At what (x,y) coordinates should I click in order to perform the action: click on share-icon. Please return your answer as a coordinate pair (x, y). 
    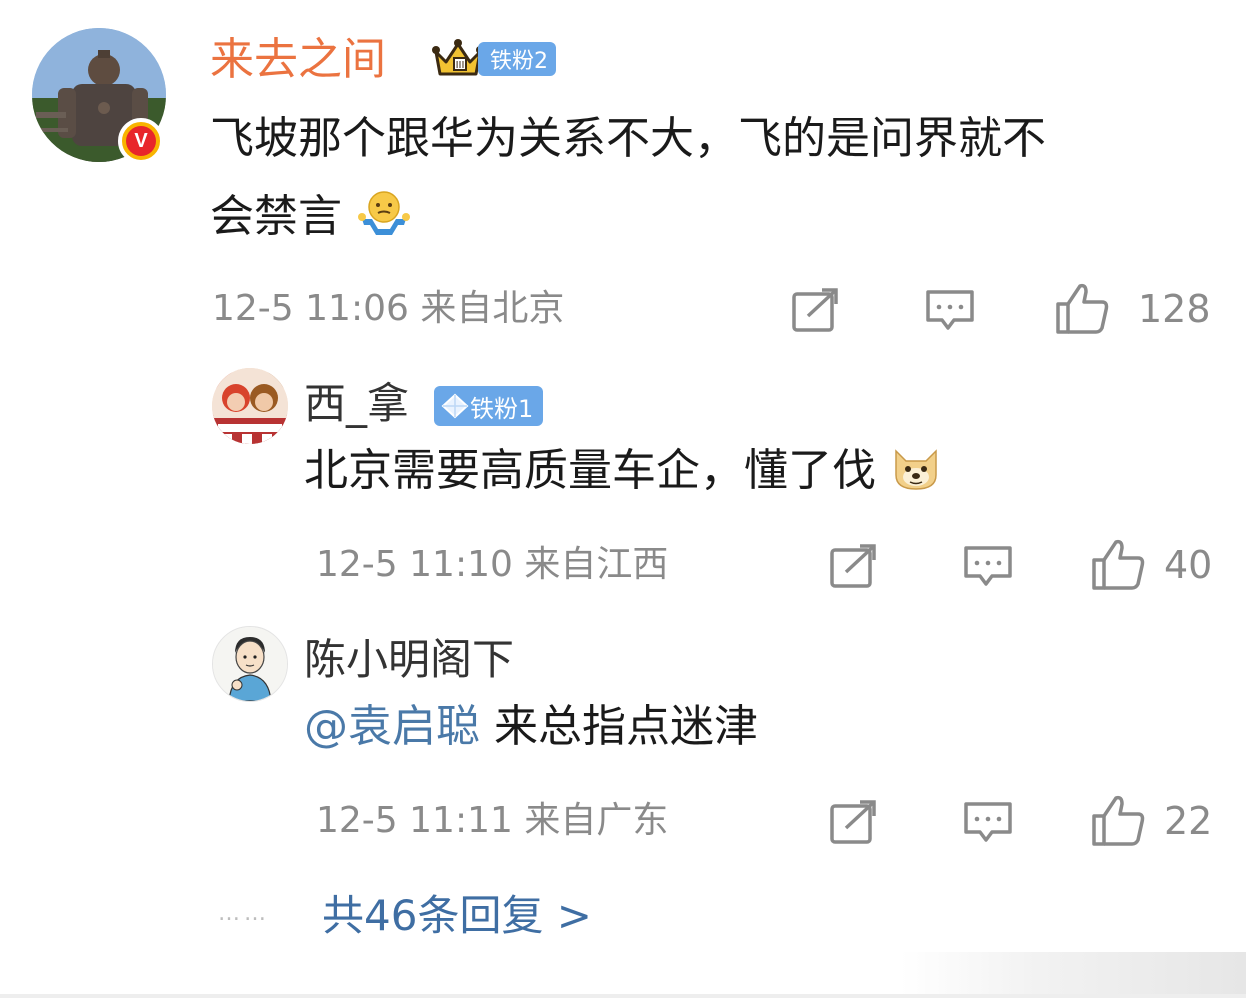
    Looking at the image, I should click on (816, 310).